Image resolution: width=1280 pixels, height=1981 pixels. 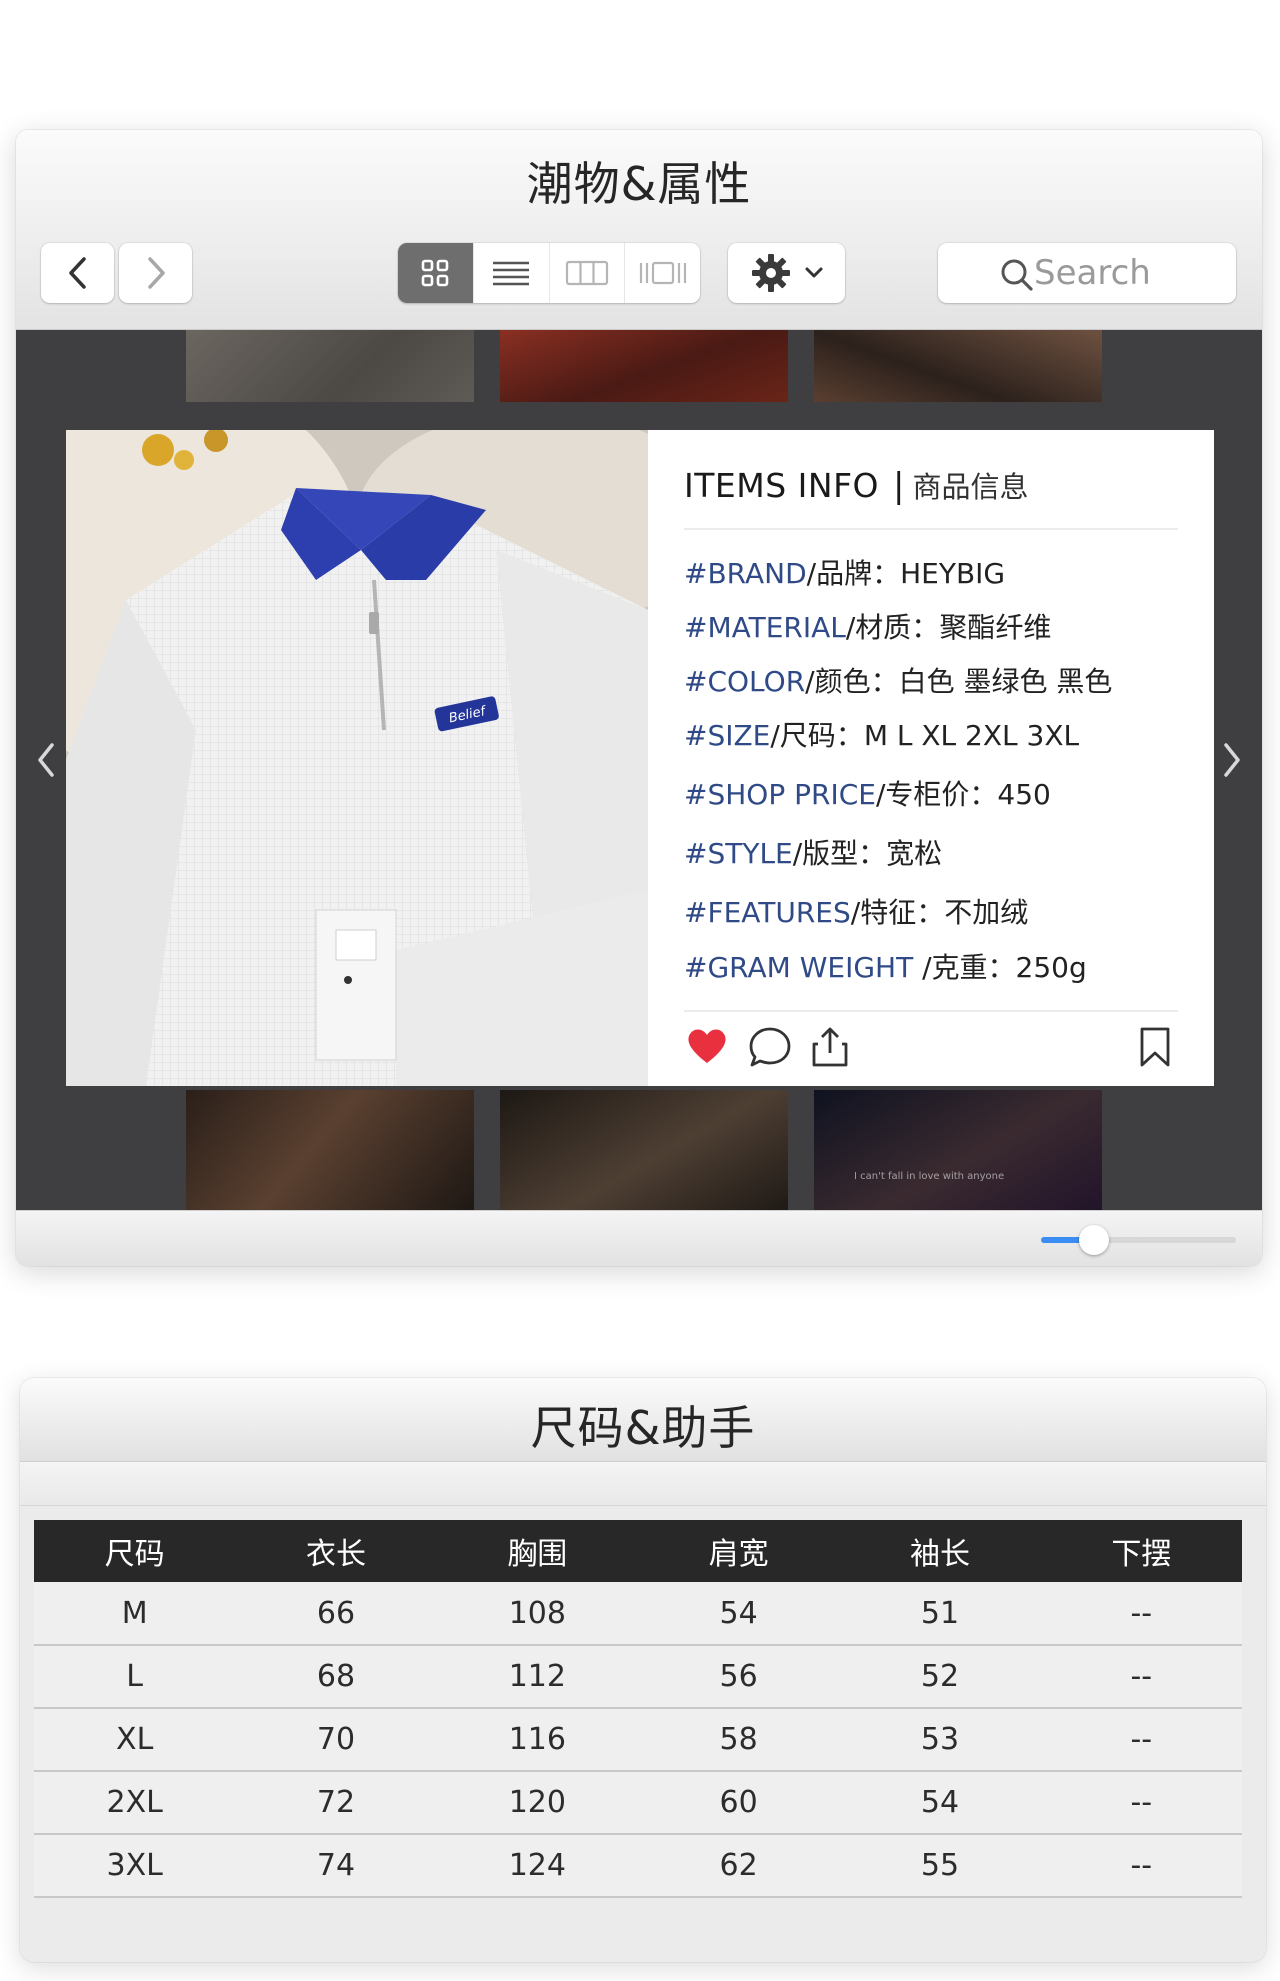 I want to click on window-titlebar: 尺码&助手, so click(x=643, y=1420).